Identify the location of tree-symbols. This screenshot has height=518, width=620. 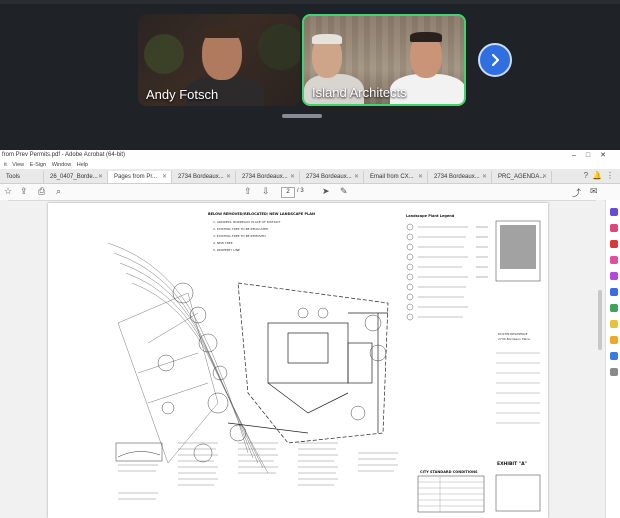
(272, 372).